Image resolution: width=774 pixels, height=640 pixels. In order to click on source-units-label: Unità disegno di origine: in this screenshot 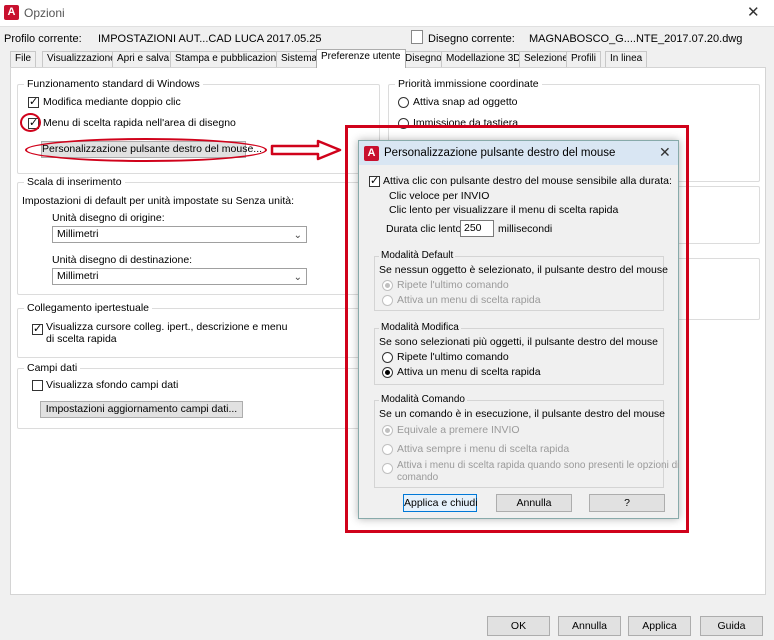, I will do `click(108, 218)`.